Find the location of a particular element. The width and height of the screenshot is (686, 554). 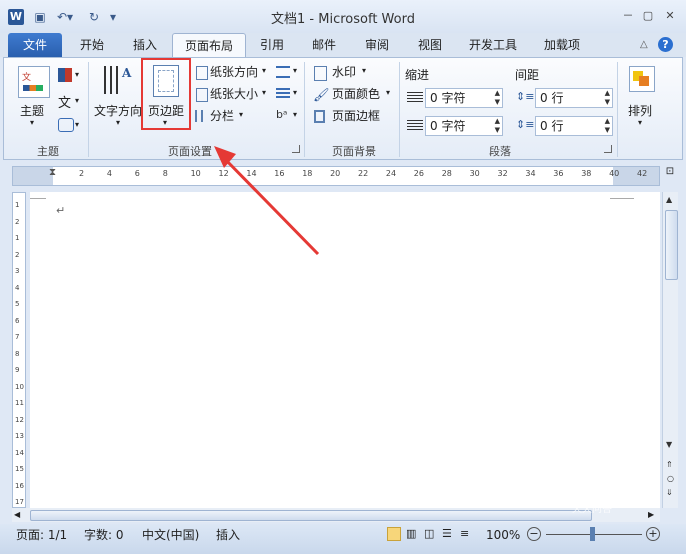

scroll-thumb is located at coordinates (671, 245).